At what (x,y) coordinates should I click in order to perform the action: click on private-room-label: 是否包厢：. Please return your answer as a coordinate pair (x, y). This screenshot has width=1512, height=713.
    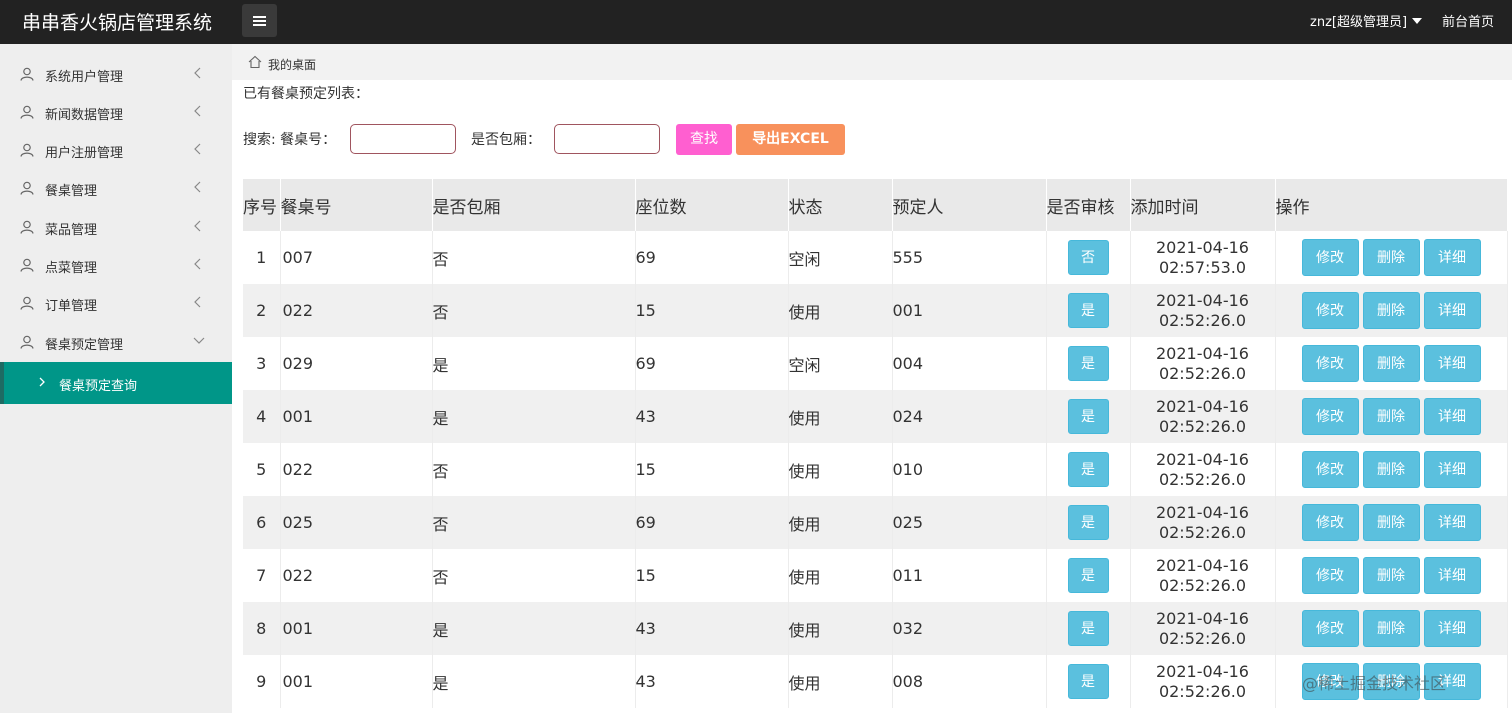
    Looking at the image, I should click on (506, 140).